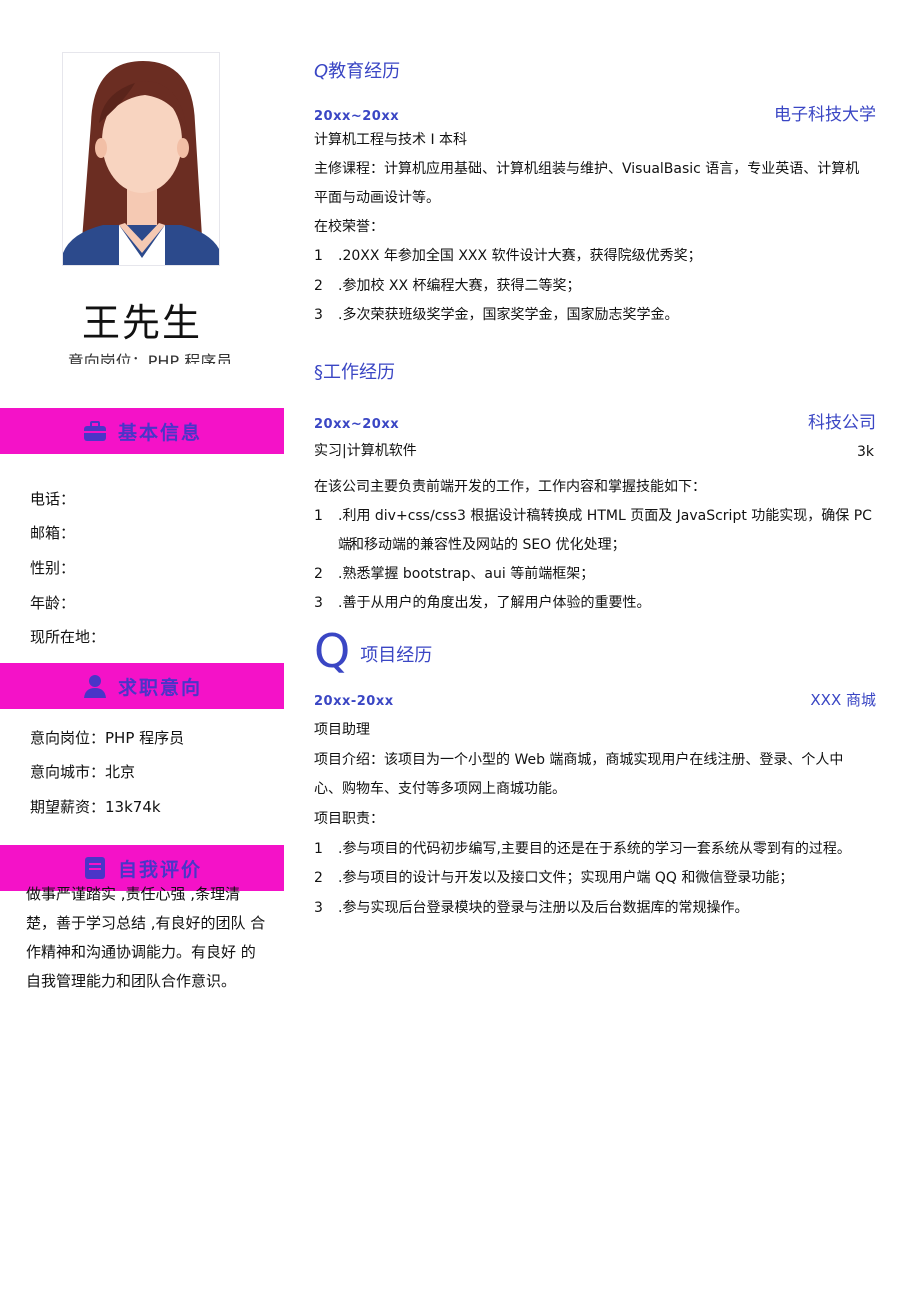 This screenshot has height=1301, width=920. What do you see at coordinates (95, 686) in the screenshot?
I see `person-icon` at bounding box center [95, 686].